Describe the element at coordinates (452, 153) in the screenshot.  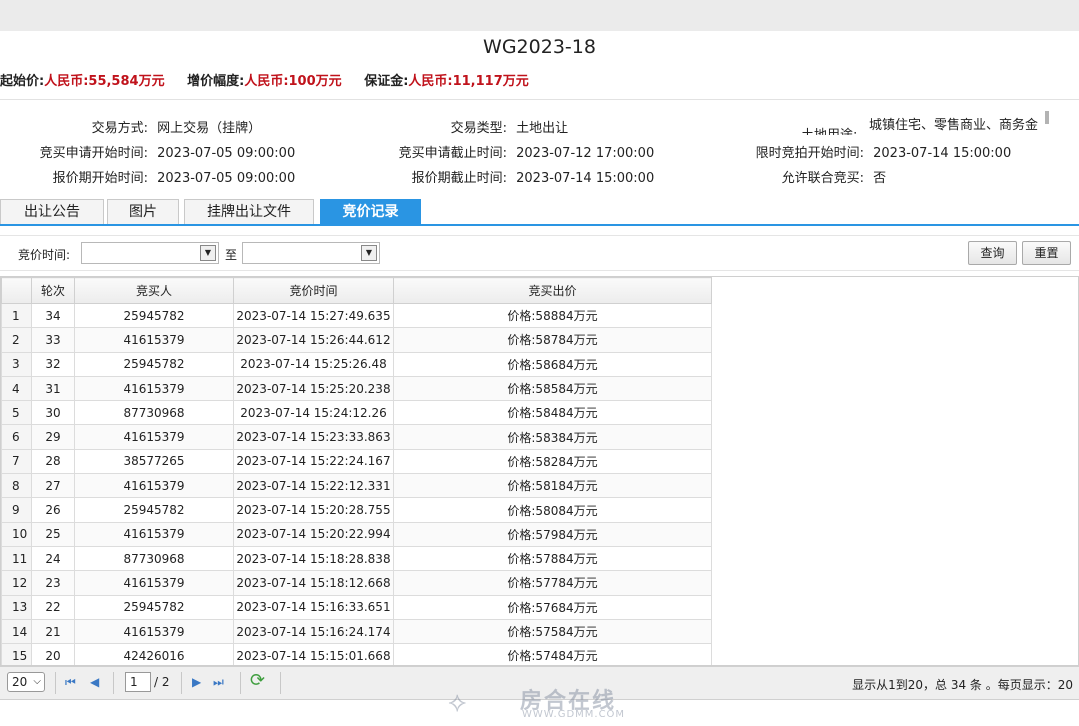
I see `apply-end-label: 竞买申请截止时间:` at that location.